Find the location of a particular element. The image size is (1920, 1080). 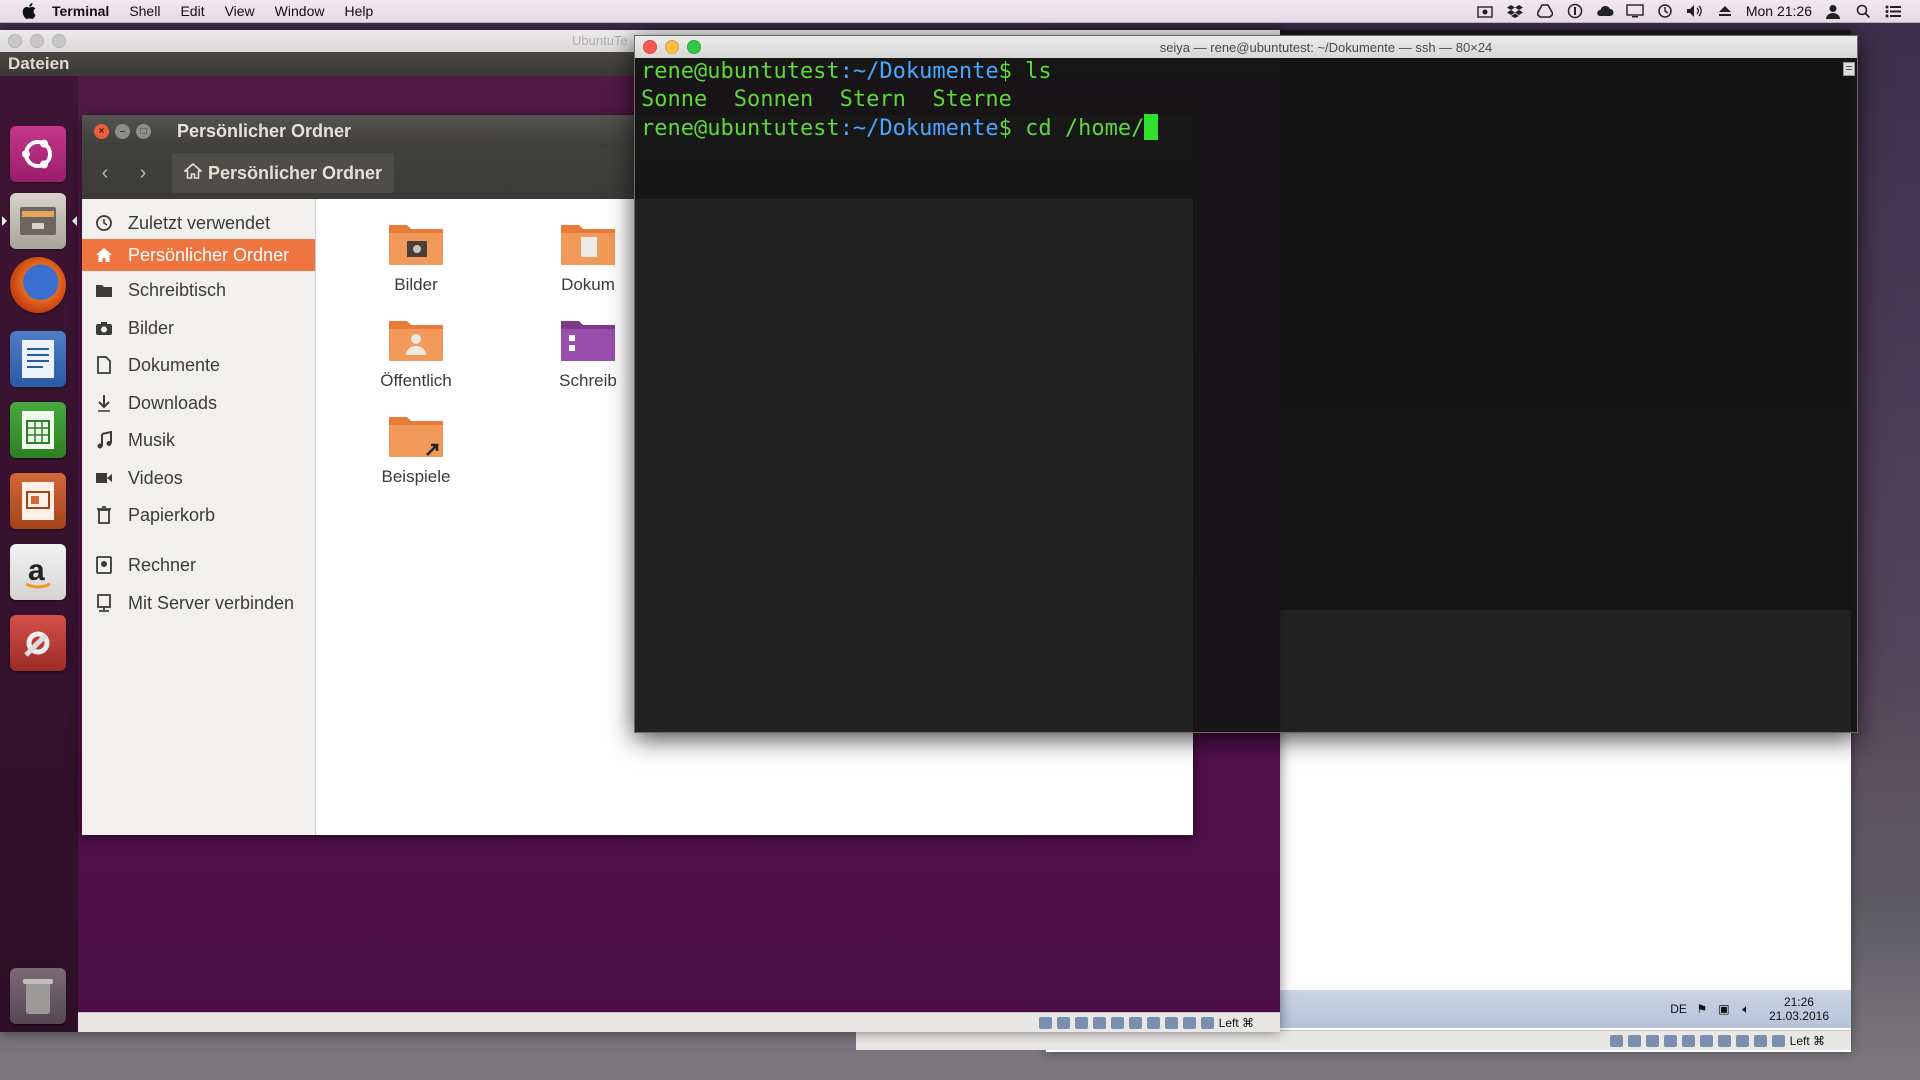

sidebar-item-pictures: Bilder is located at coordinates (198, 328).